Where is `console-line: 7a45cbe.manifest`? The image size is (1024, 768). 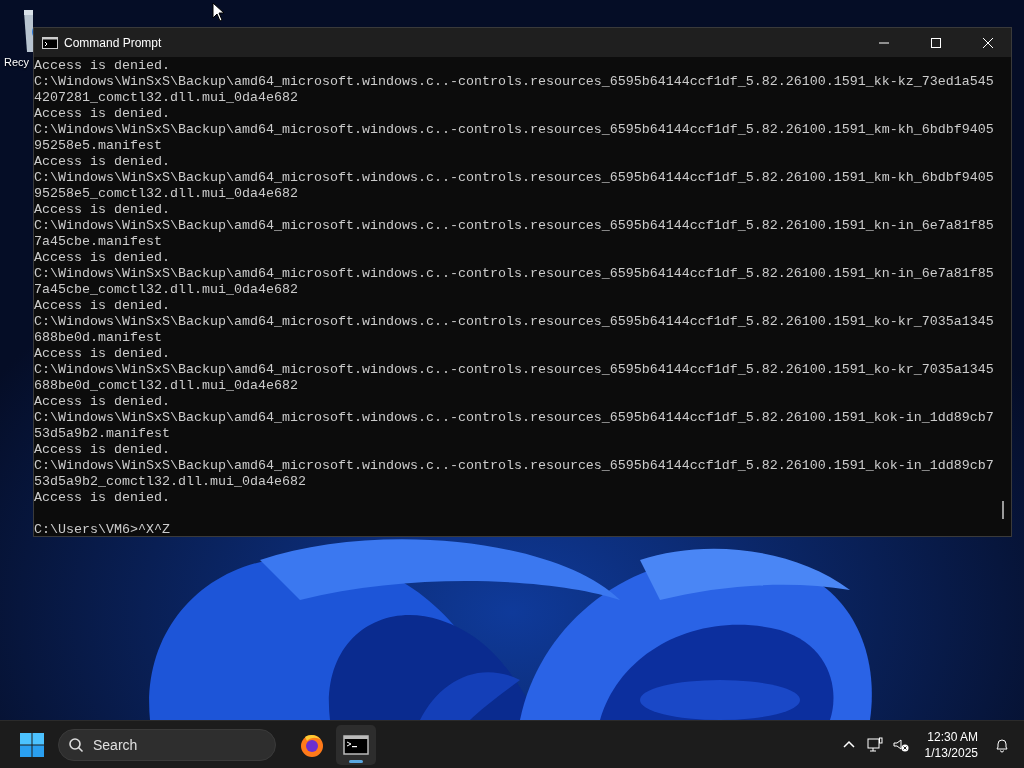
console-line: 7a45cbe.manifest is located at coordinates (98, 242).